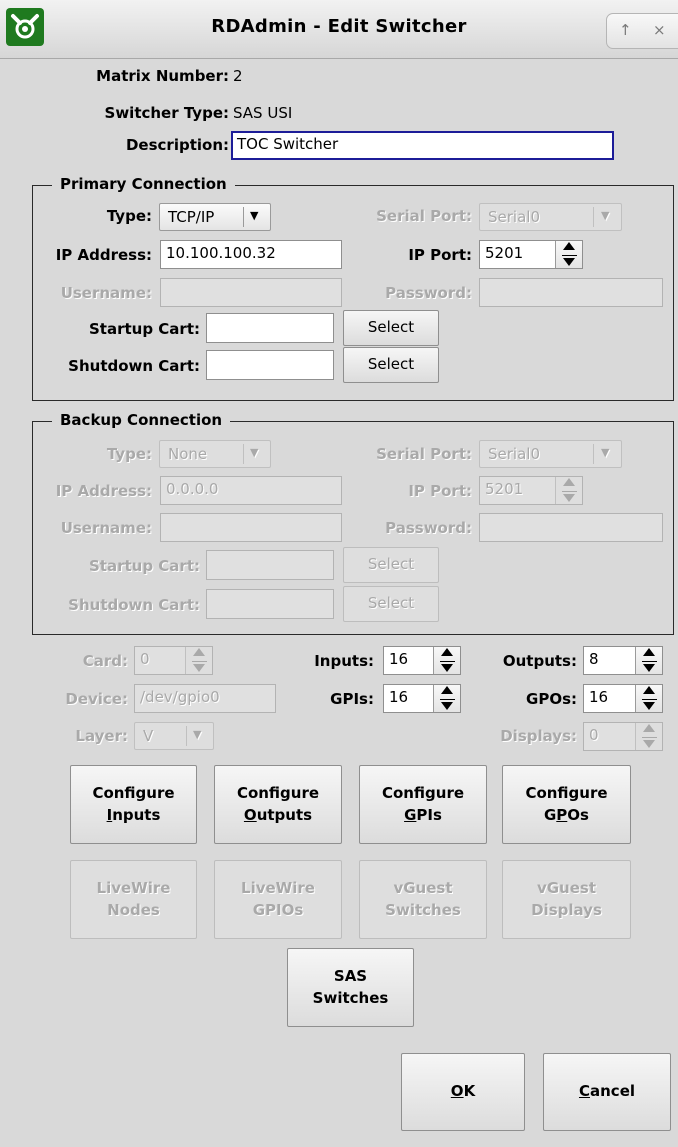 The image size is (678, 1147). I want to click on inputs-spinbox: 16, so click(422, 660).